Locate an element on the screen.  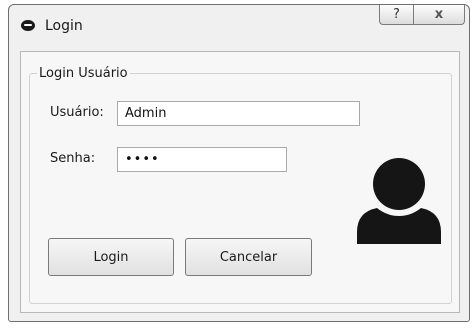
user-avatar-icon is located at coordinates (399, 201).